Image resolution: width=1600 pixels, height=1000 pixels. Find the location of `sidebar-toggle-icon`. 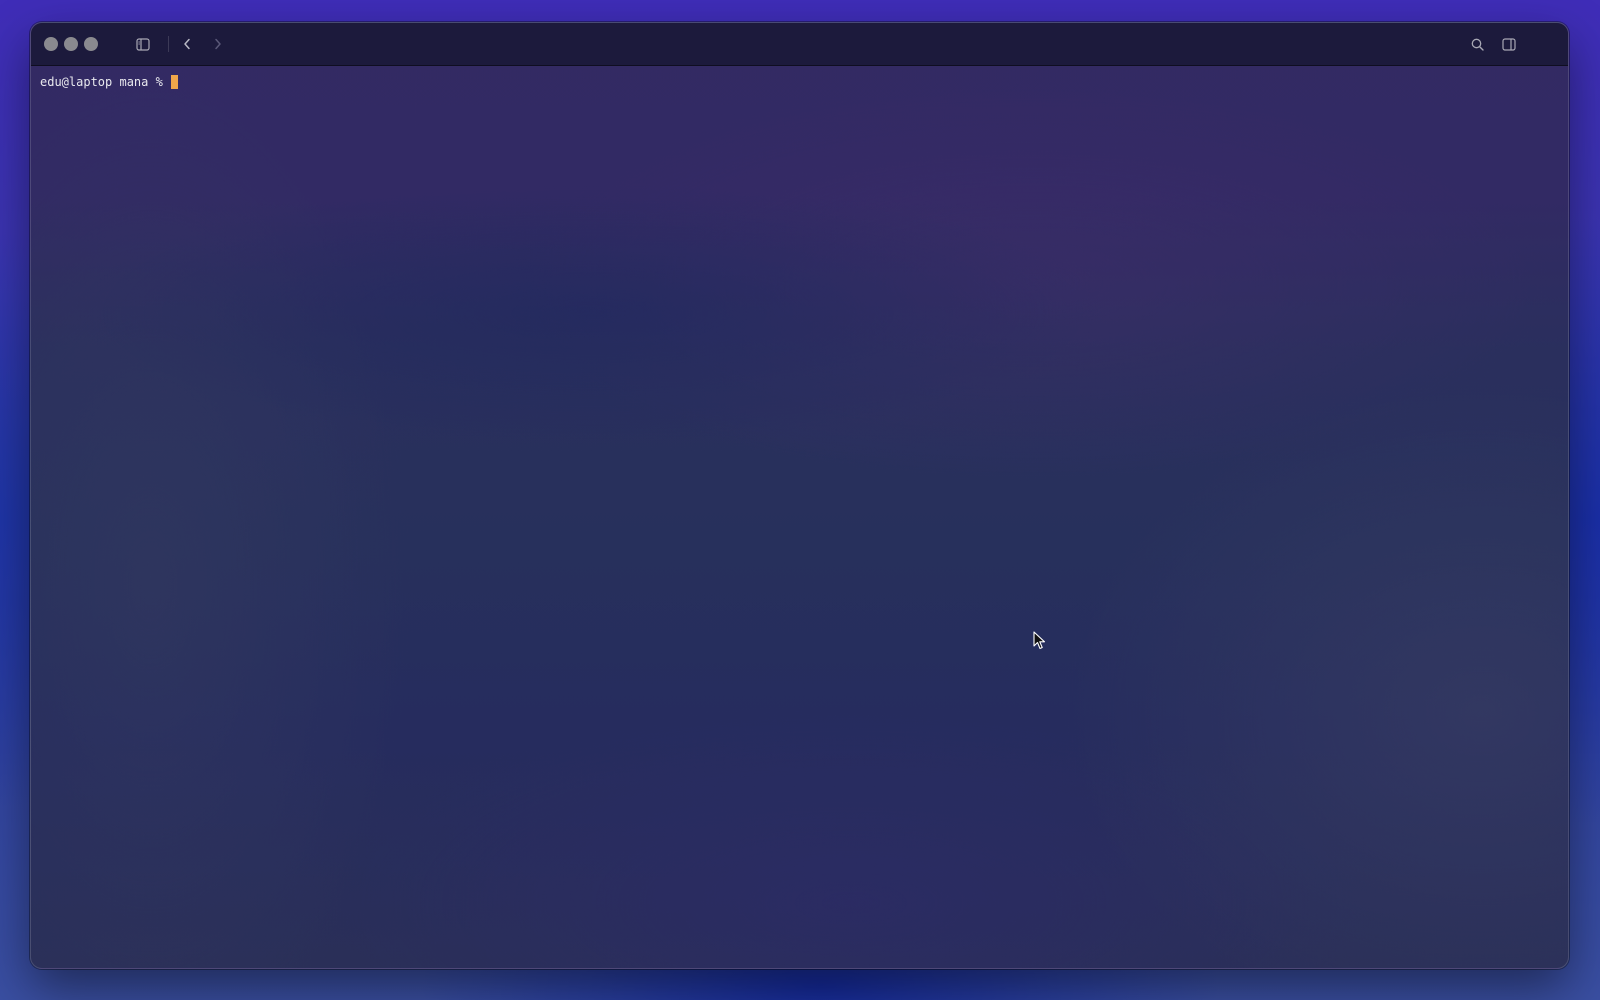

sidebar-toggle-icon is located at coordinates (143, 44).